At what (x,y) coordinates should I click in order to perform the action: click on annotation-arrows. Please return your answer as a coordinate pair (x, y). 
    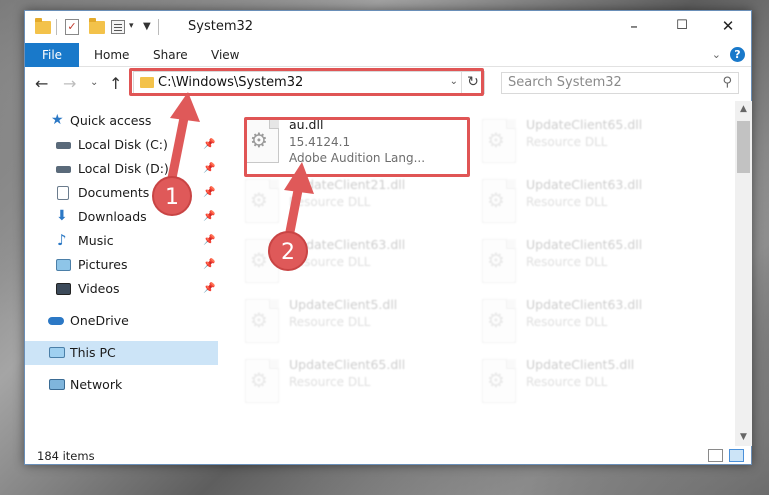
    Looking at the image, I should click on (240, 169).